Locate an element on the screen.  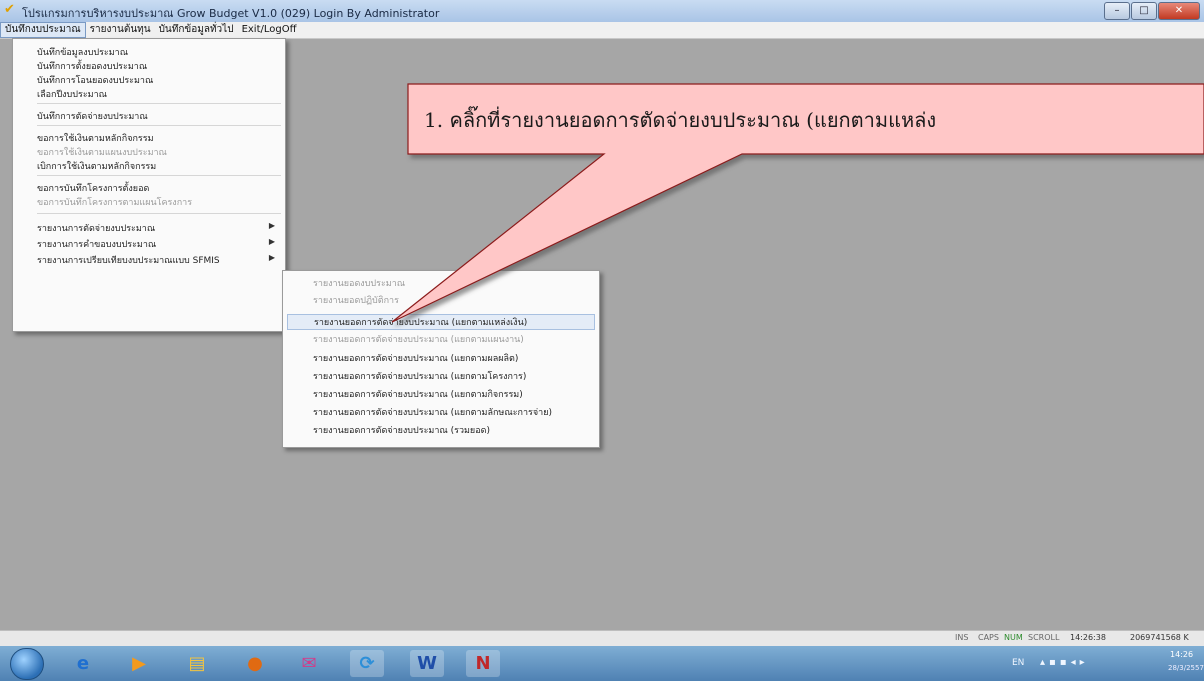
folder-icon: ▤ is located at coordinates (197, 663).